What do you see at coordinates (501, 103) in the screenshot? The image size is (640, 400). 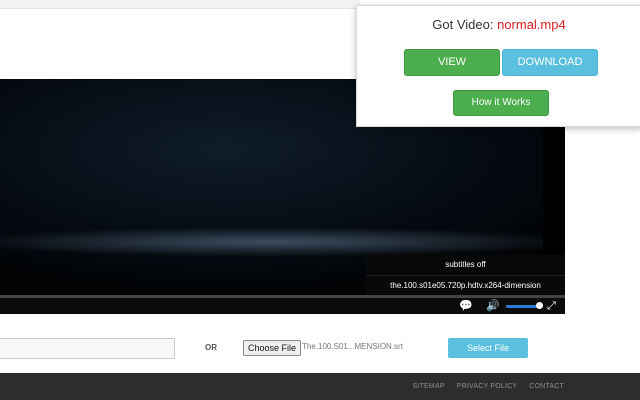 I see `how-it-works-button: How it Works` at bounding box center [501, 103].